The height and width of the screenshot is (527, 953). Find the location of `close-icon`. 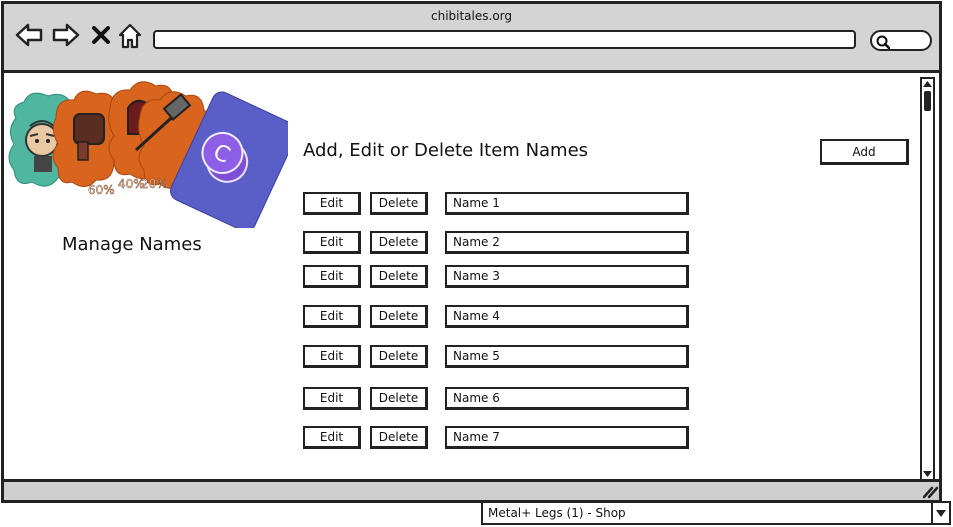

close-icon is located at coordinates (101, 35).